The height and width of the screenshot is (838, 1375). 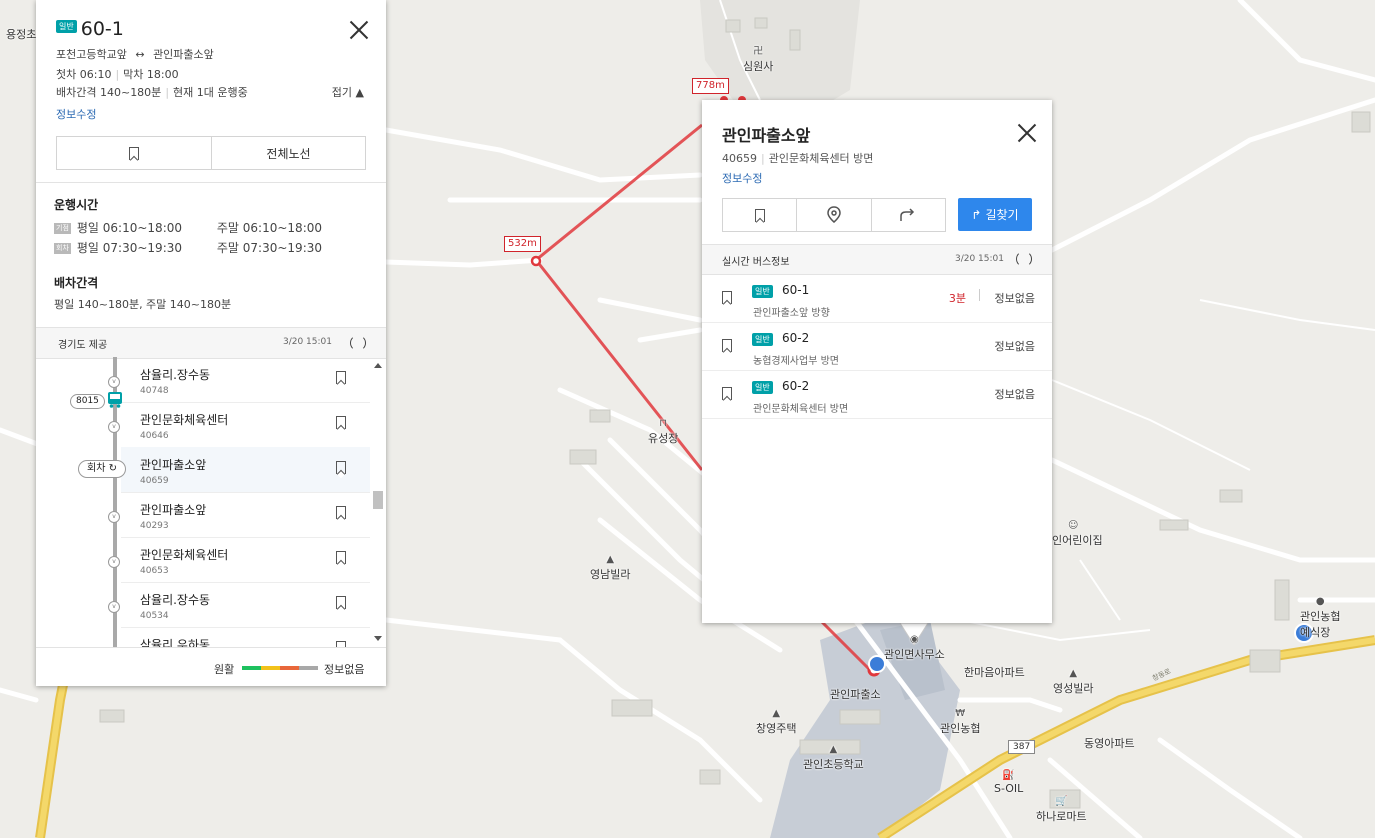 I want to click on stop-item: 삼율리.장수동 40748, so click(x=245, y=380).